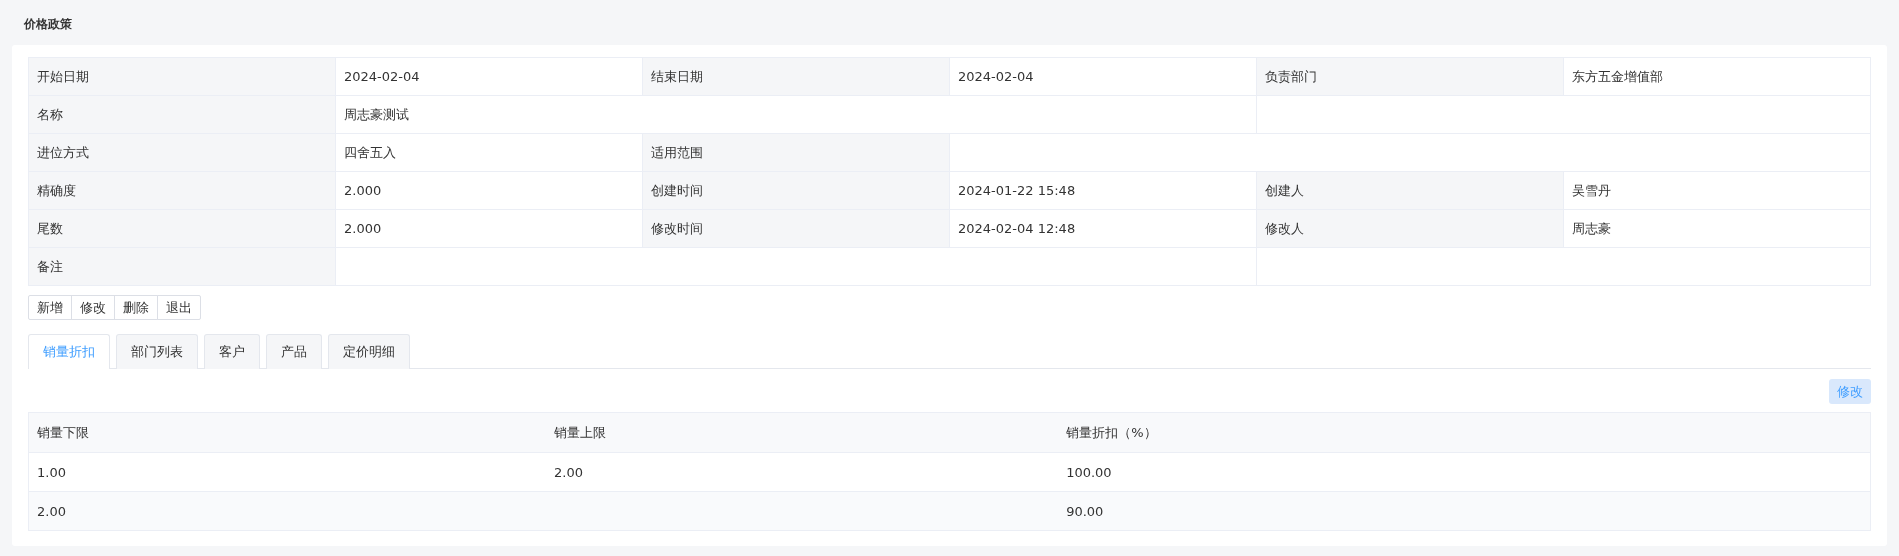 The height and width of the screenshot is (556, 1899). What do you see at coordinates (1017, 190) in the screenshot?
I see `field-value: 2024-01-22 15:48` at bounding box center [1017, 190].